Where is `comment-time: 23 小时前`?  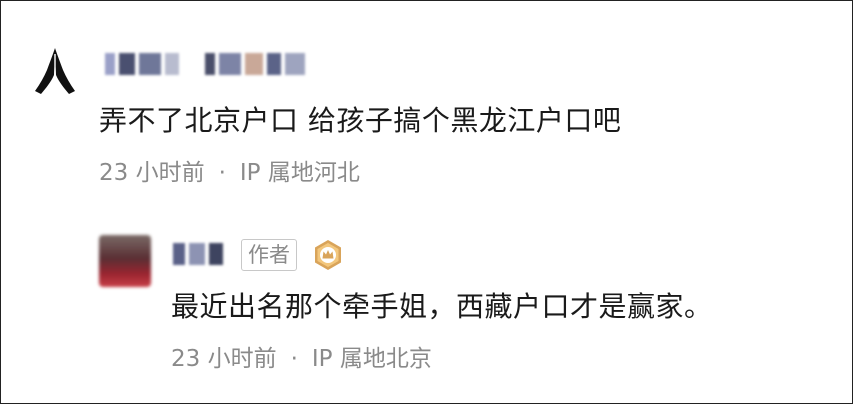
comment-time: 23 小时前 is located at coordinates (152, 173).